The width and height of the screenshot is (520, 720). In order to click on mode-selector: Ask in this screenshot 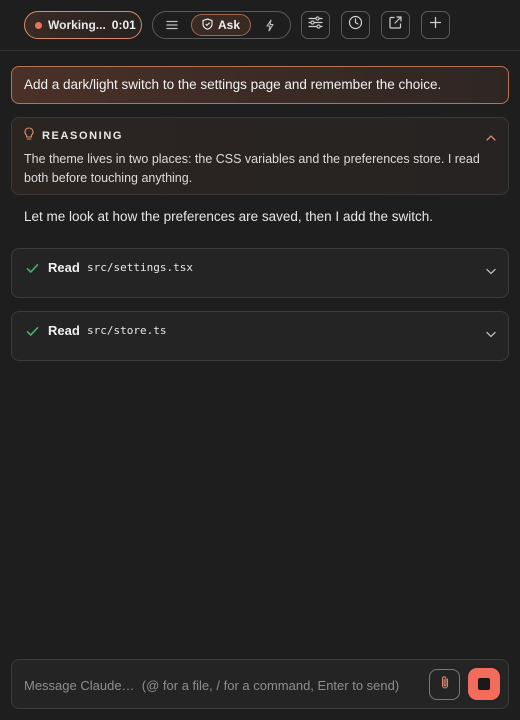, I will do `click(221, 25)`.